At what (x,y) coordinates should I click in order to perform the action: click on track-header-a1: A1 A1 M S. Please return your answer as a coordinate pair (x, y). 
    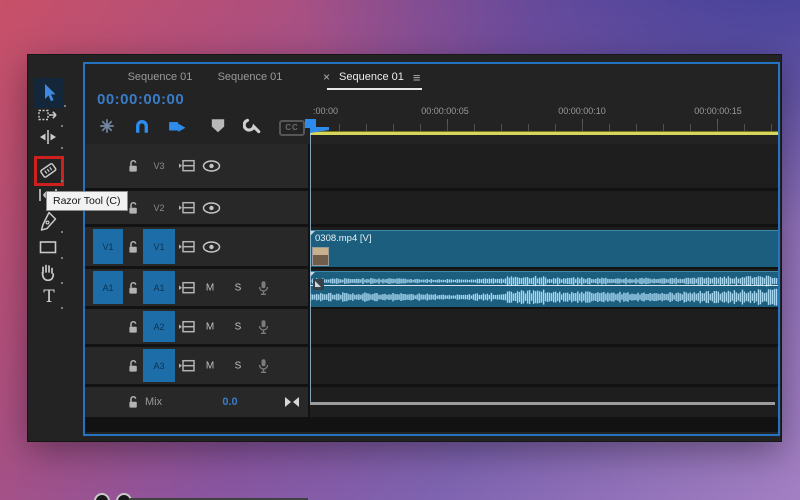
    Looking at the image, I should click on (196, 287).